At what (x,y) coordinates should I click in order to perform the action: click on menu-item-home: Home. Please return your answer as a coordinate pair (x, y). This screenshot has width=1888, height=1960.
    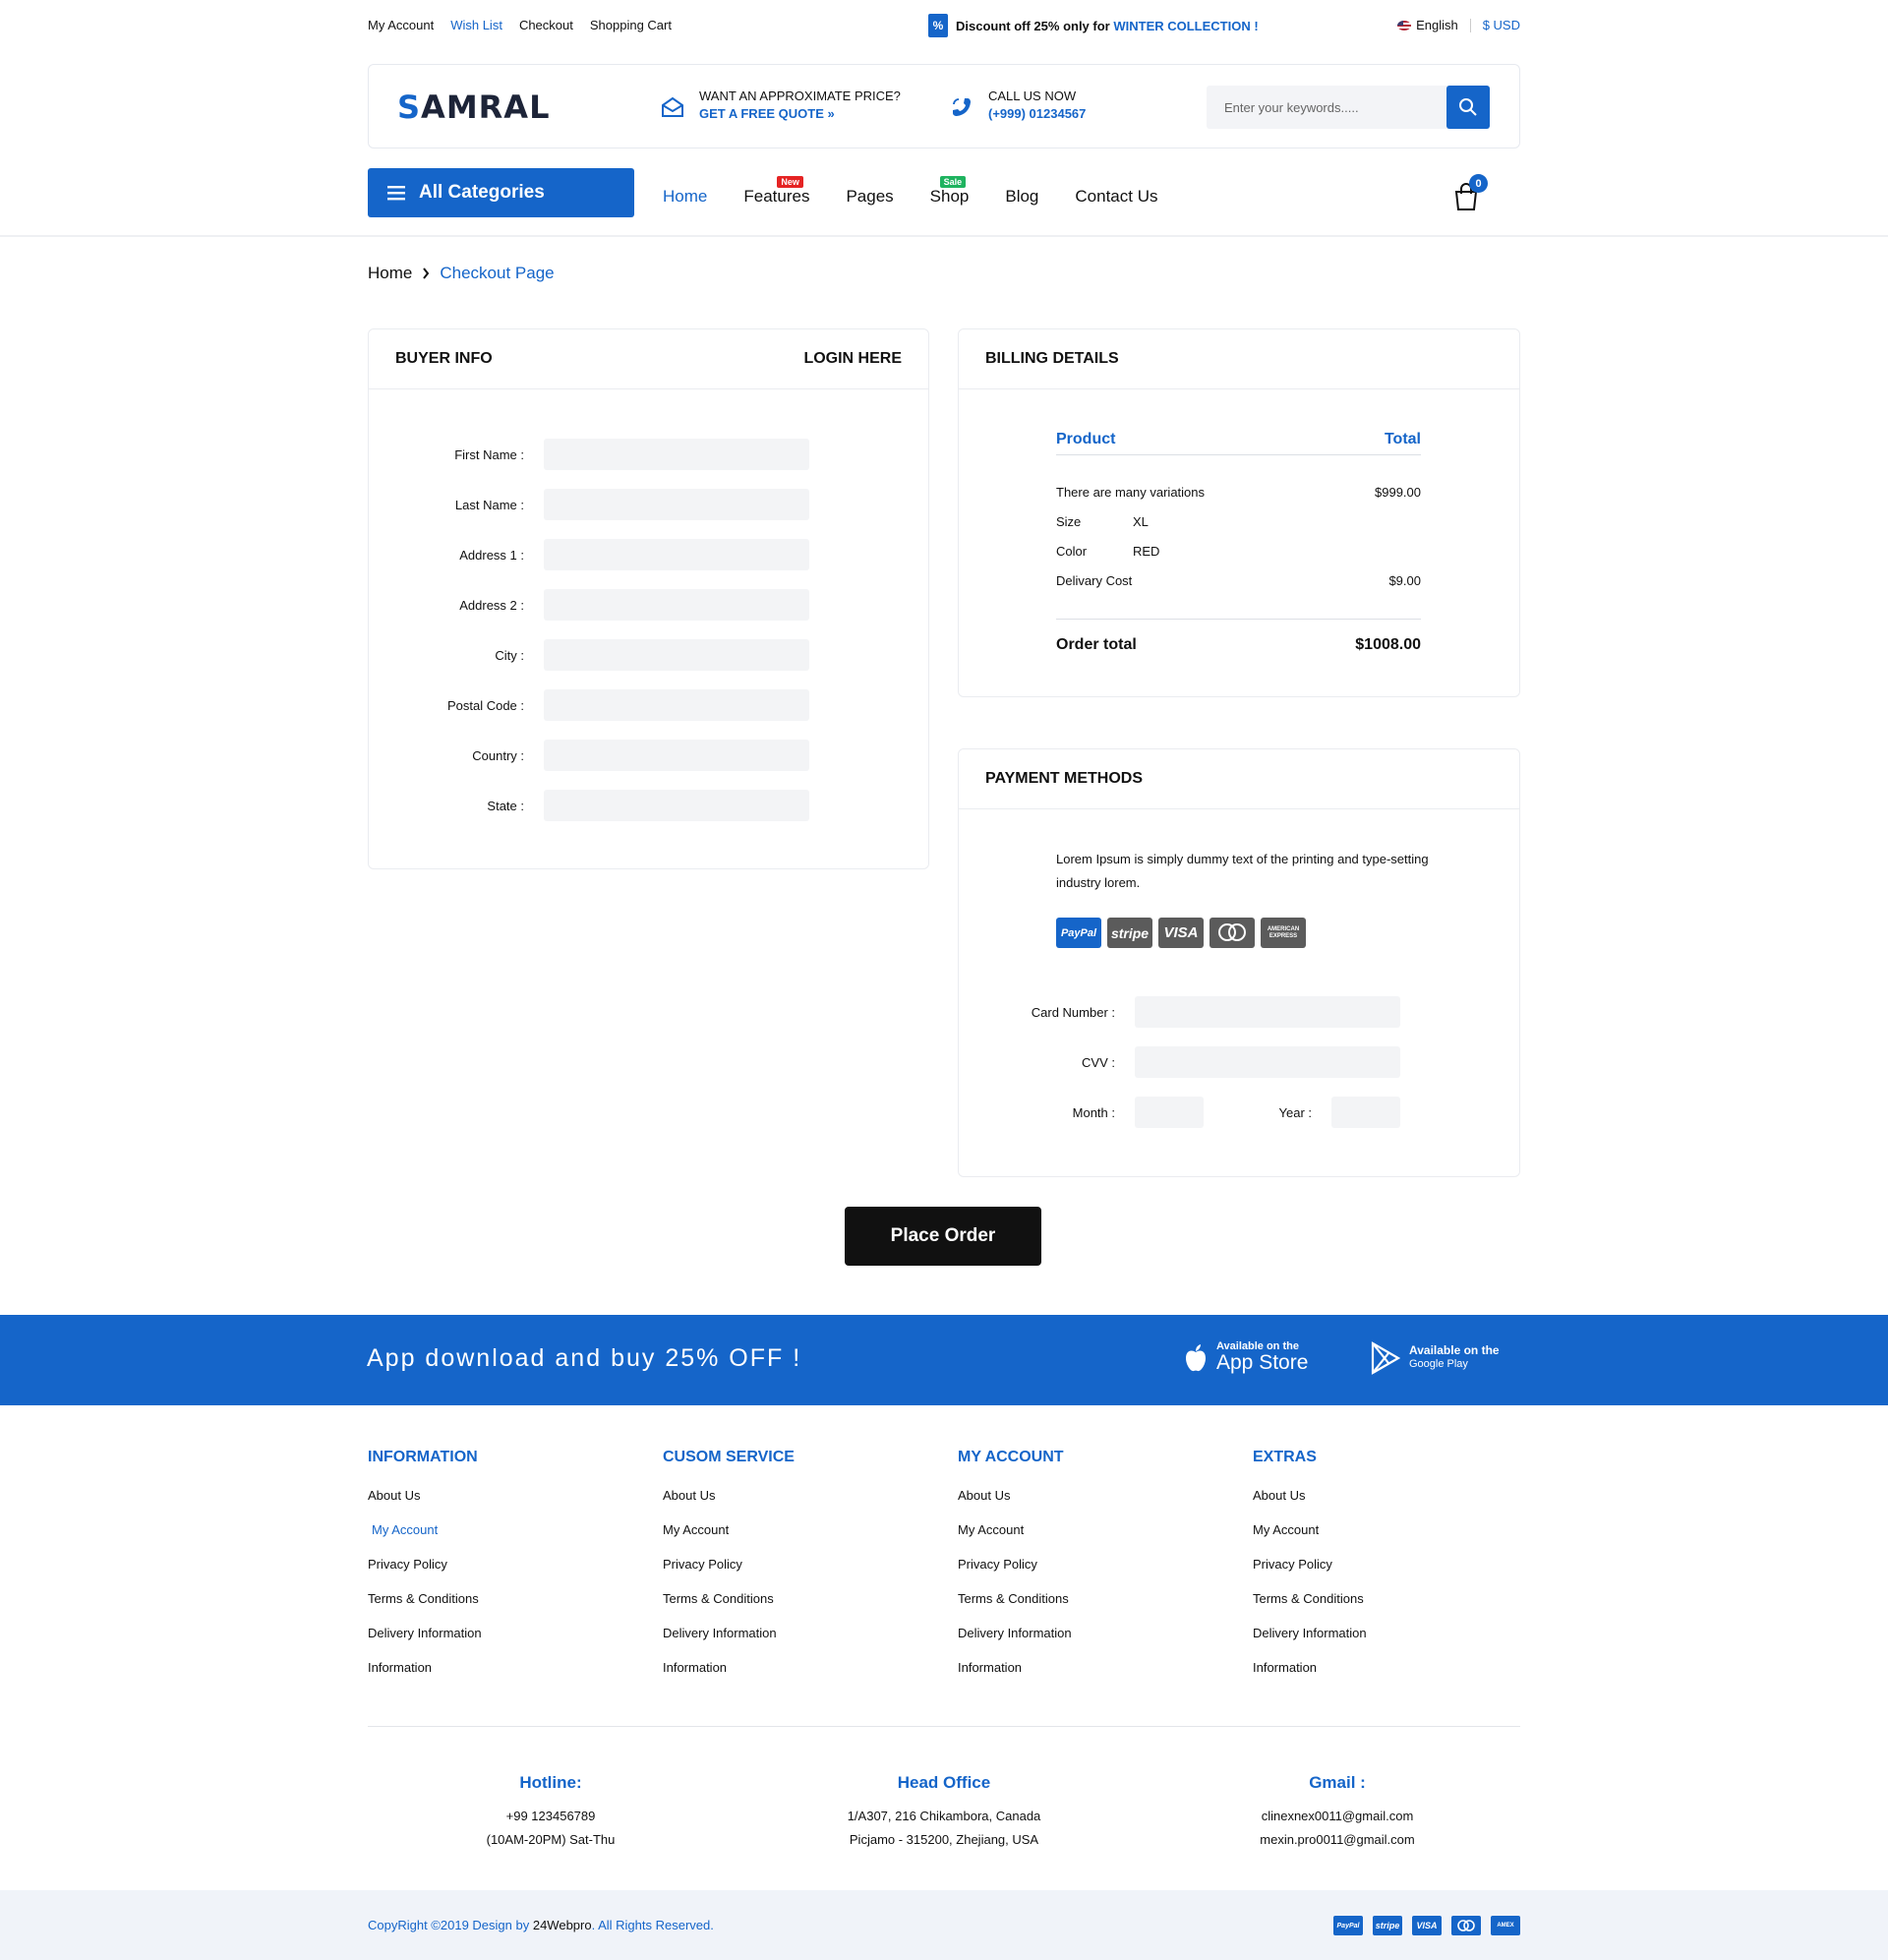
    Looking at the image, I should click on (685, 197).